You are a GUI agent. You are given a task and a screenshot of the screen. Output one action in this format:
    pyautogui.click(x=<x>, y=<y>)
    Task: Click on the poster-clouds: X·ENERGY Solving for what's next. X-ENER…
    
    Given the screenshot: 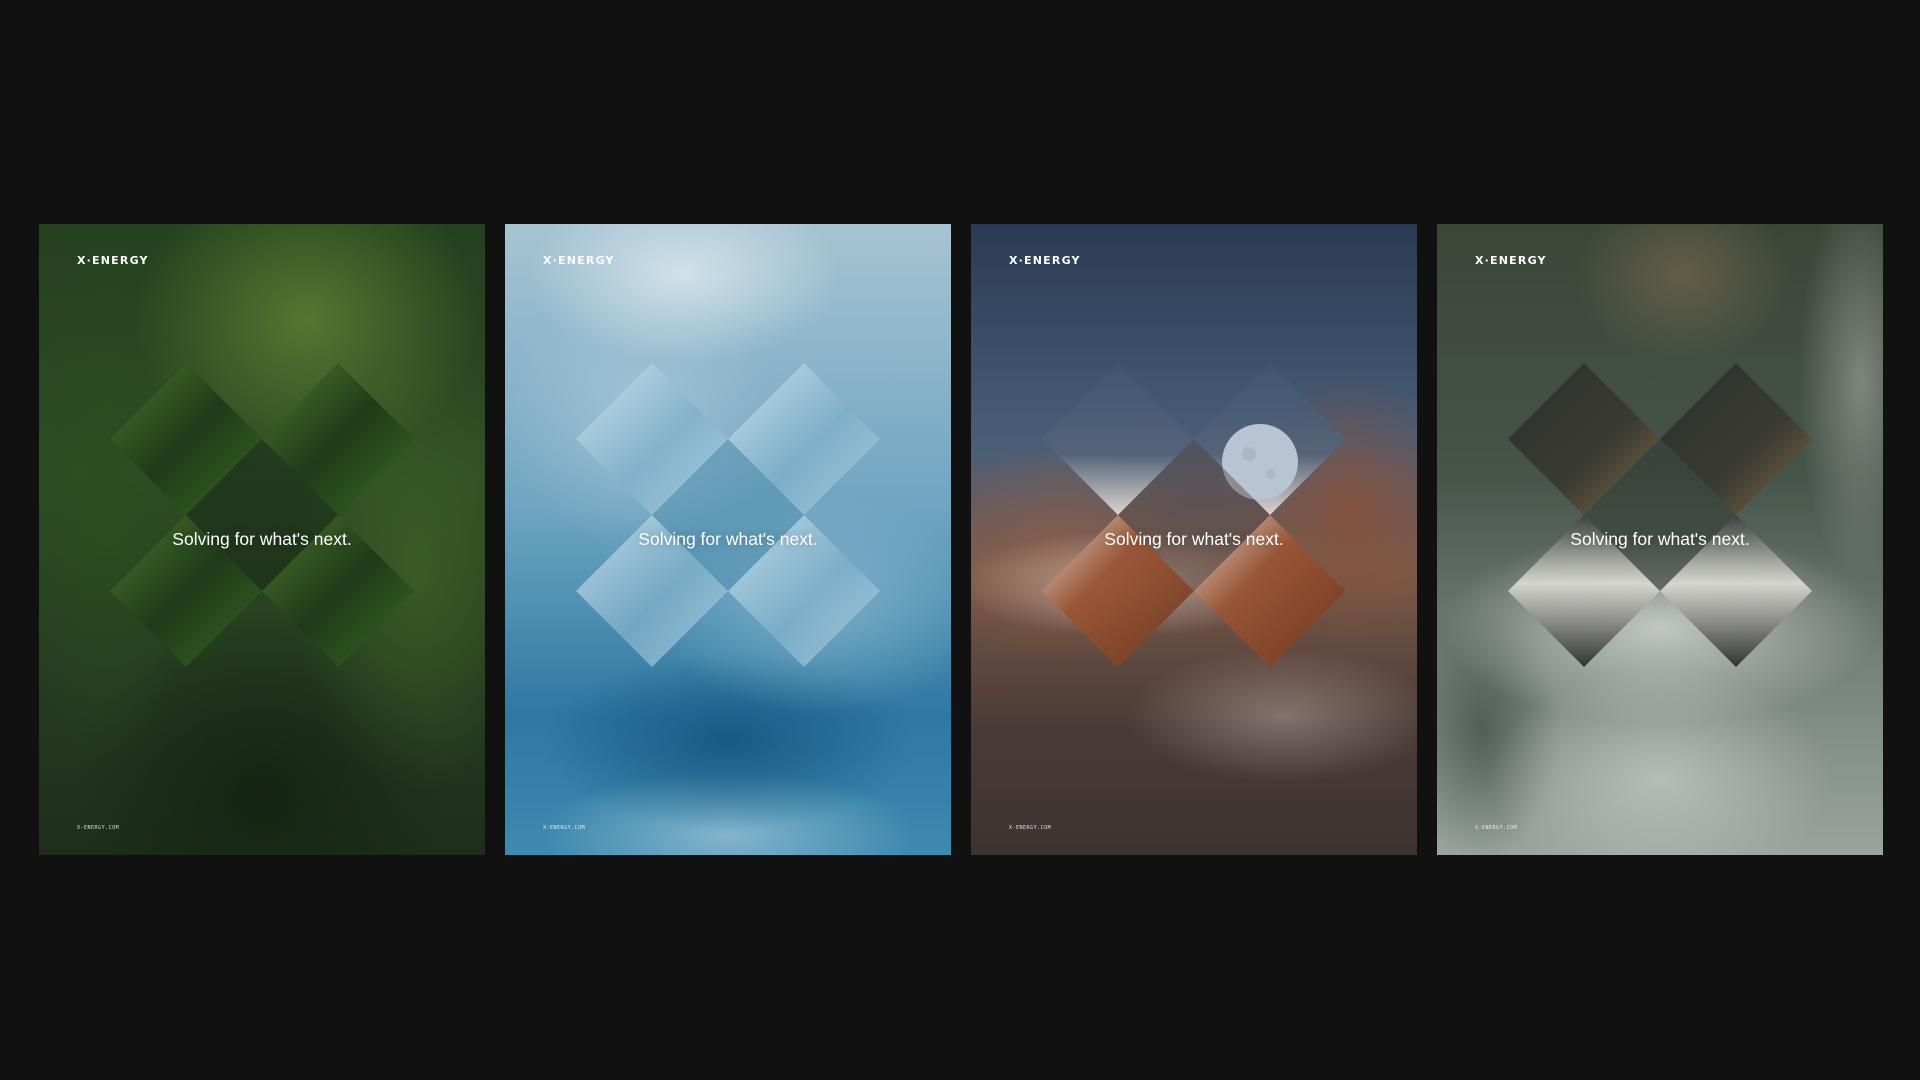 What is the action you would take?
    pyautogui.click(x=728, y=539)
    